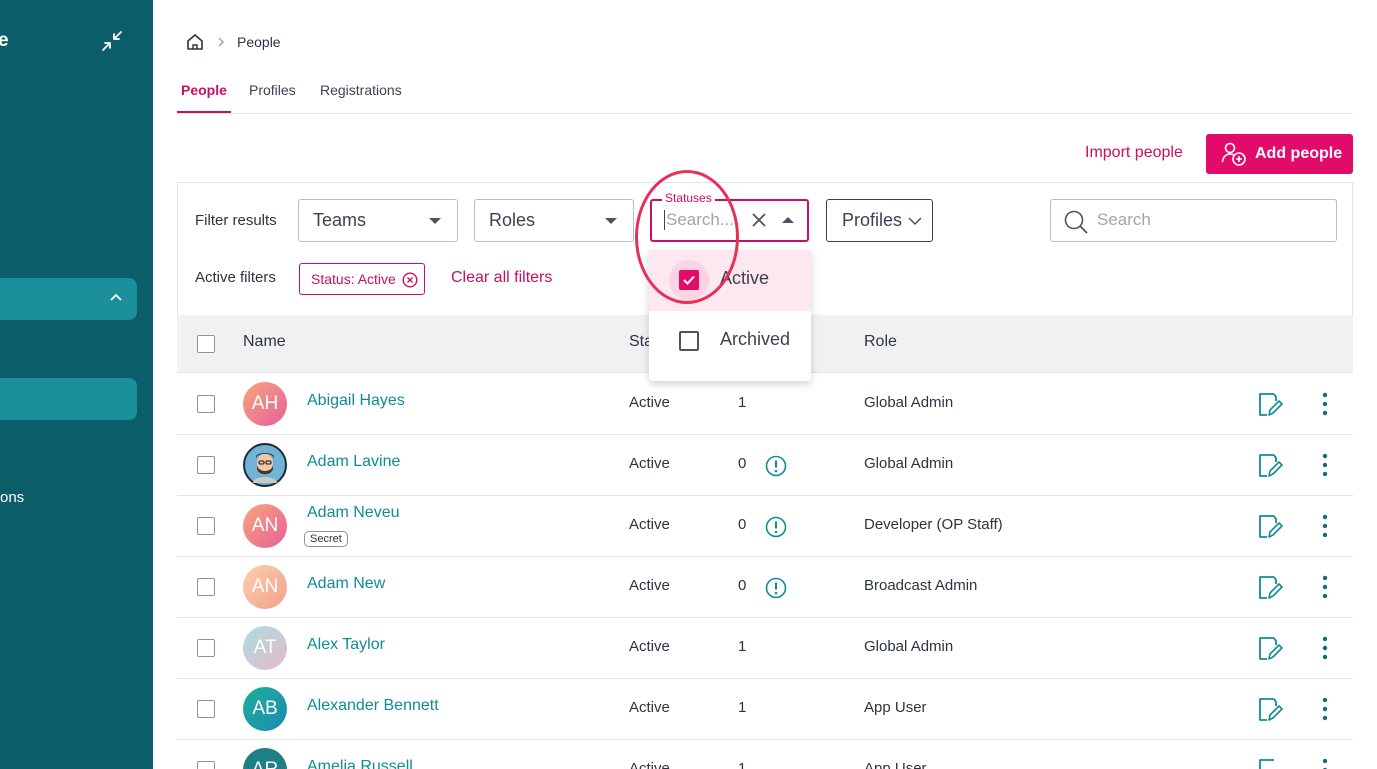 Image resolution: width=1377 pixels, height=769 pixels. Describe the element at coordinates (353, 462) in the screenshot. I see `person-name-link: Adam Lavine` at that location.